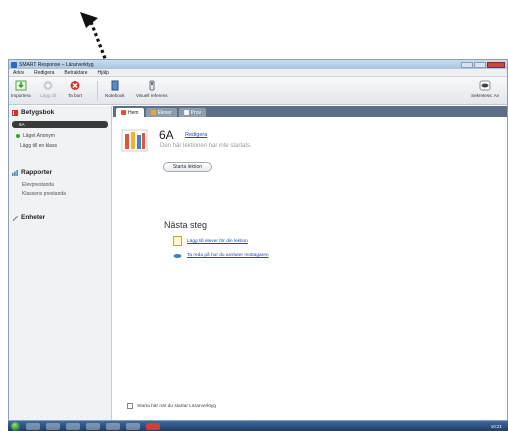 This screenshot has height=431, width=508. What do you see at coordinates (123, 112) in the screenshot?
I see `home-icon` at bounding box center [123, 112].